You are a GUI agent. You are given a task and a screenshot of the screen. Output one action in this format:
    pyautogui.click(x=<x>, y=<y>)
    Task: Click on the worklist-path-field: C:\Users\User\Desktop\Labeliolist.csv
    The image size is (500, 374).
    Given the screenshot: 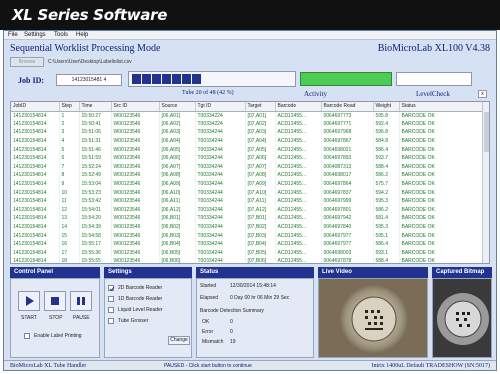 What is the action you would take?
    pyautogui.click(x=123, y=62)
    